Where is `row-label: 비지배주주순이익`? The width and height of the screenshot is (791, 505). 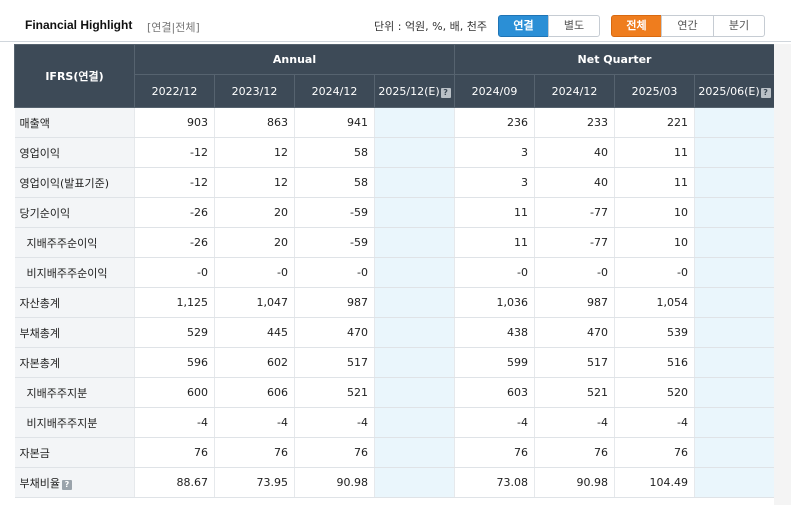 row-label: 비지배주주순이익 is located at coordinates (74, 272).